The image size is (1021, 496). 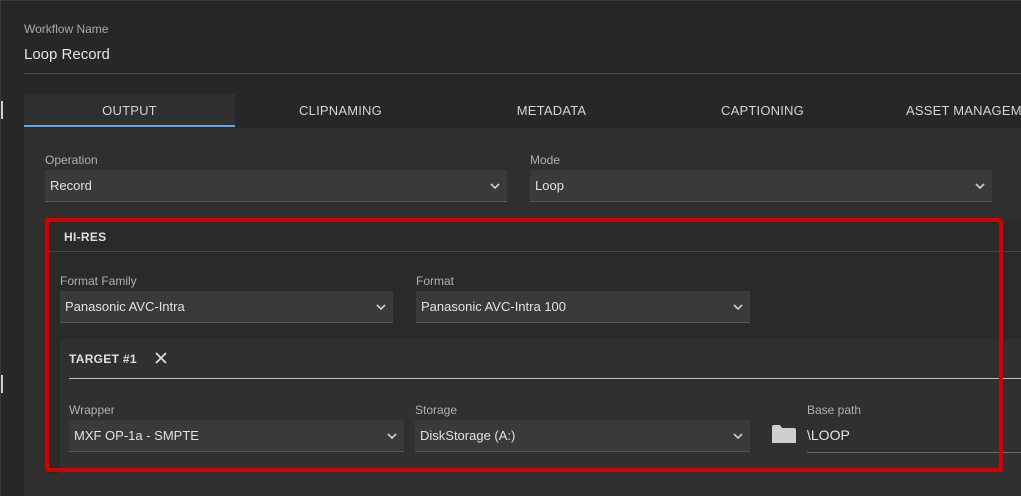 I want to click on operation-label: Operation, so click(x=71, y=160).